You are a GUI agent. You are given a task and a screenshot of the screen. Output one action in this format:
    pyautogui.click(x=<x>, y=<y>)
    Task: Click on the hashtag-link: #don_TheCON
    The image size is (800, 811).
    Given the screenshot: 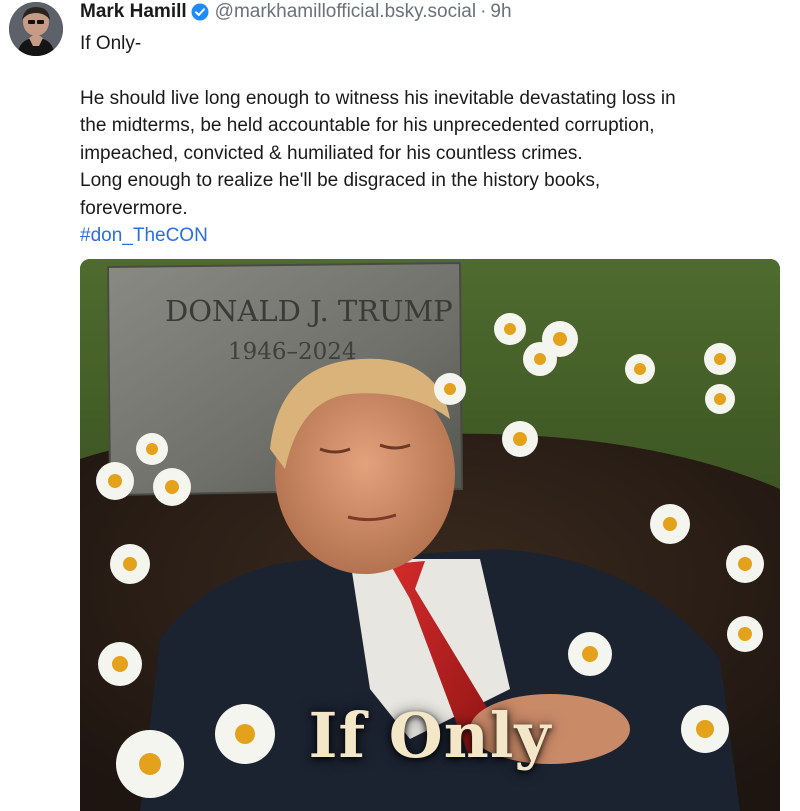 What is the action you would take?
    pyautogui.click(x=430, y=236)
    